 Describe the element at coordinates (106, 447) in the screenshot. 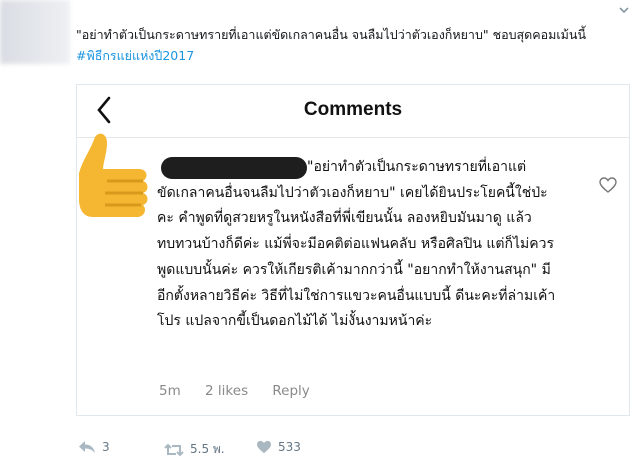

I see `reply-count: 3` at that location.